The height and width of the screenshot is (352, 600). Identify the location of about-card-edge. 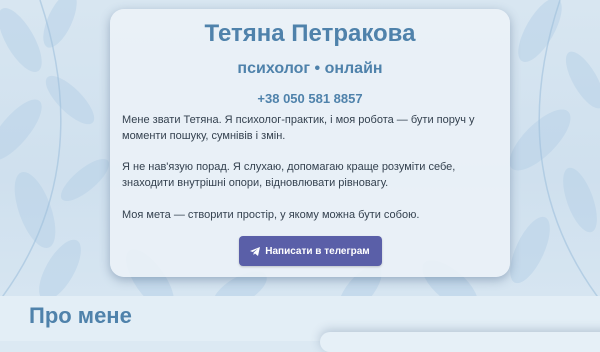
(460, 342).